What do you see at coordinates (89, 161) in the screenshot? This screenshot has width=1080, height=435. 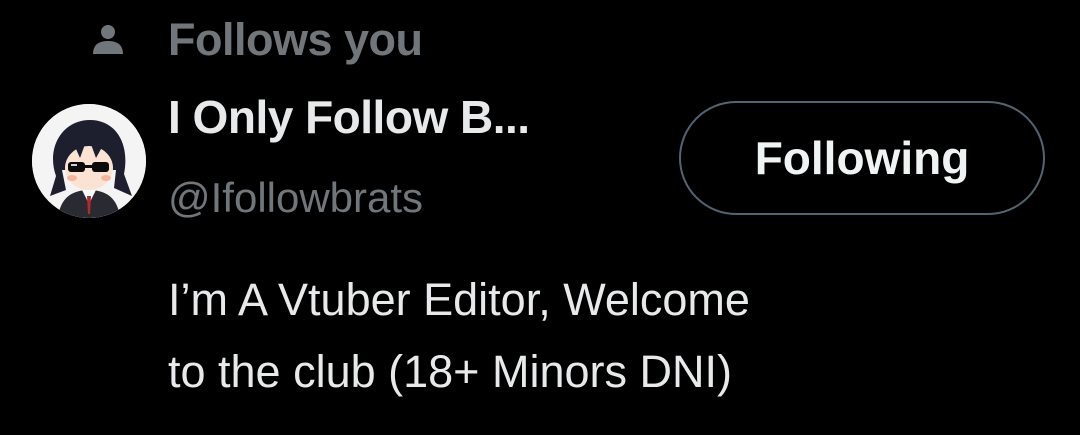 I see `avatar` at bounding box center [89, 161].